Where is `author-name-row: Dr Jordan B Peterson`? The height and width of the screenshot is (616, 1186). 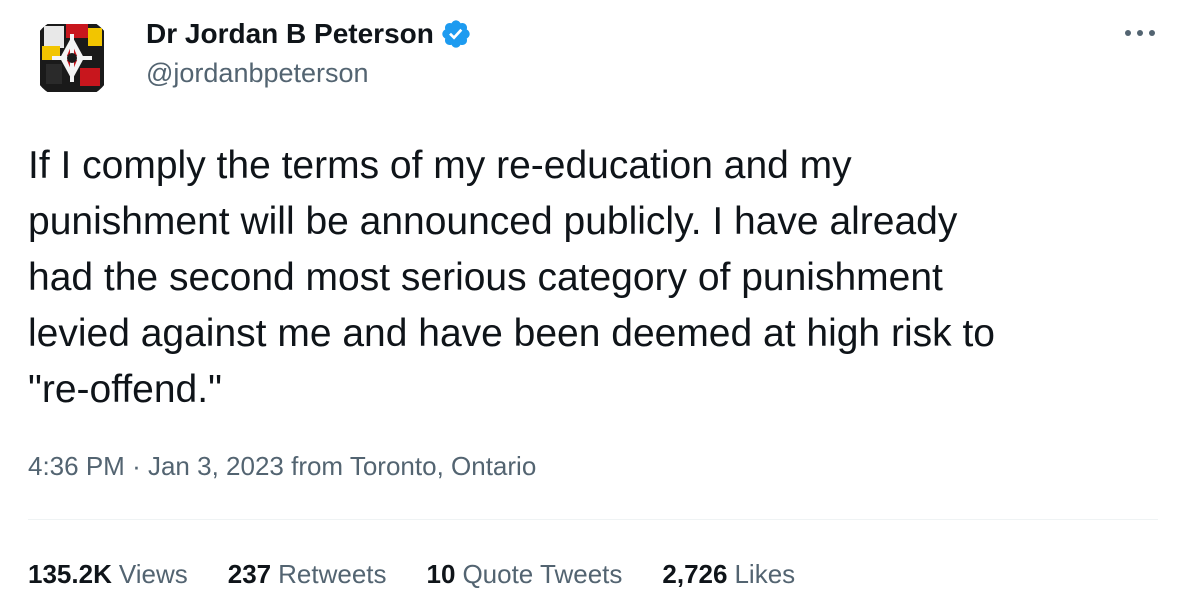 author-name-row: Dr Jordan B Peterson is located at coordinates (309, 34).